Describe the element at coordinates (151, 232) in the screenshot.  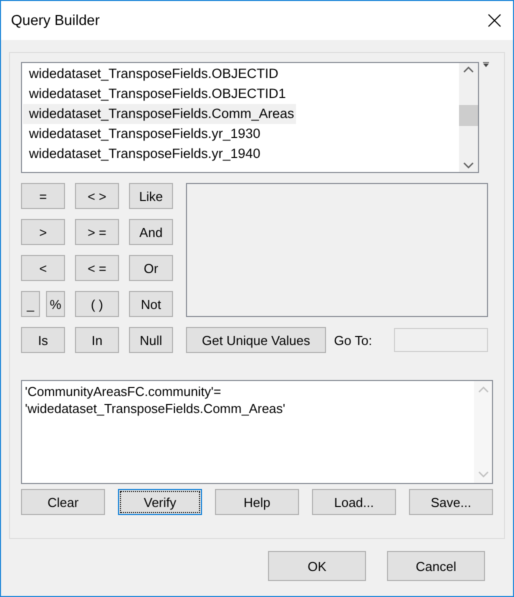
I see `operator-button: And` at that location.